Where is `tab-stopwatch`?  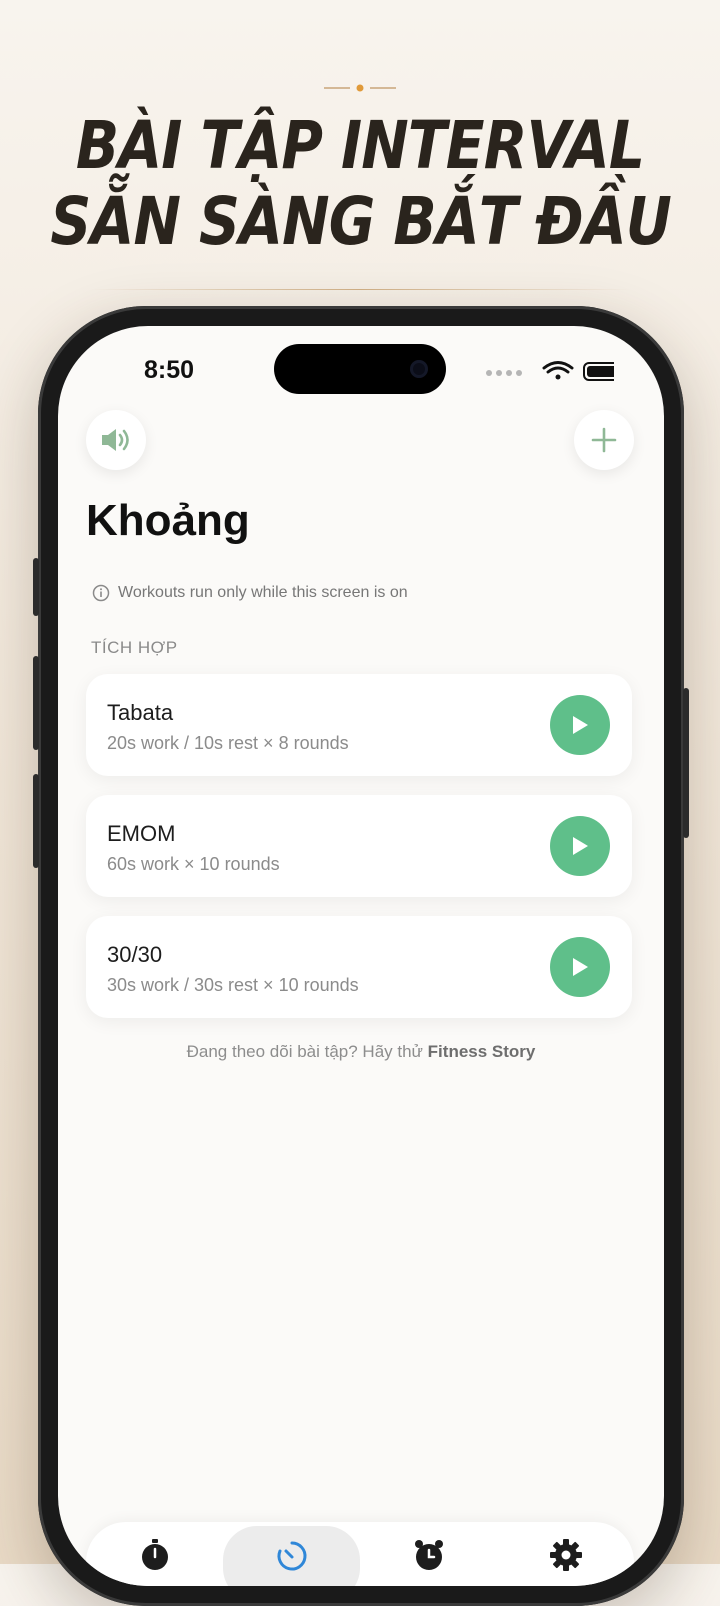
tab-stopwatch is located at coordinates (154, 1554).